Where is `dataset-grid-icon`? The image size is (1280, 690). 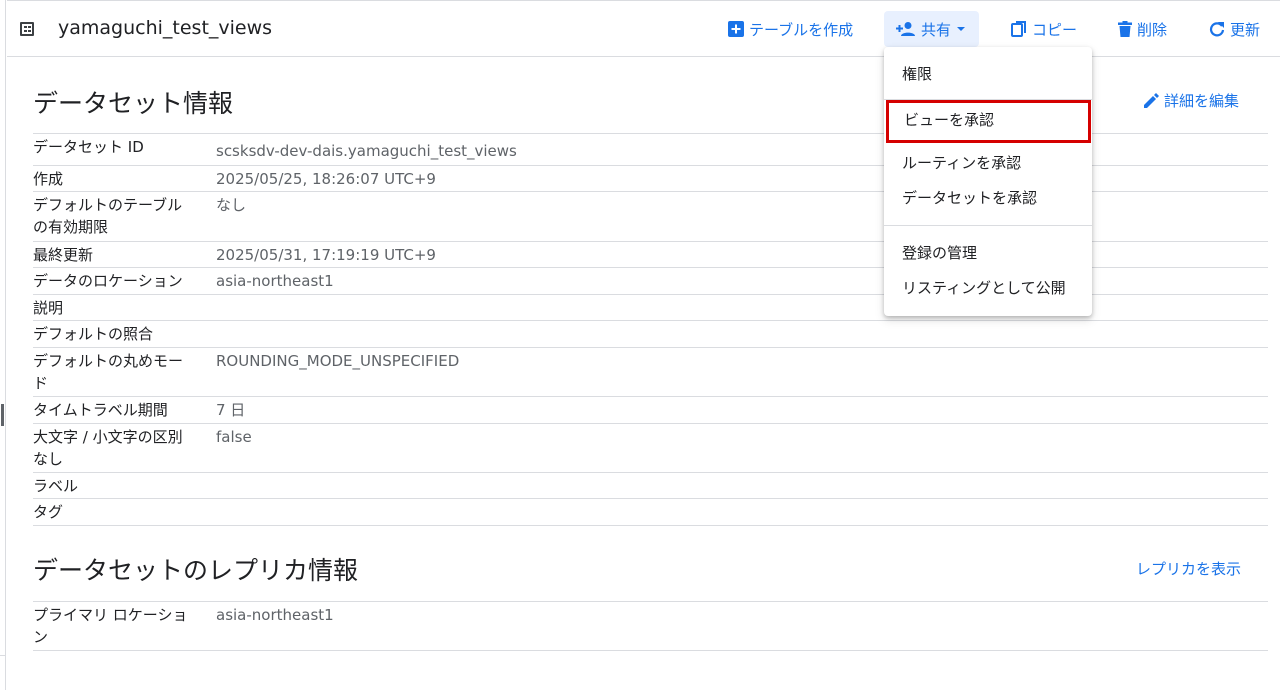
dataset-grid-icon is located at coordinates (27, 29).